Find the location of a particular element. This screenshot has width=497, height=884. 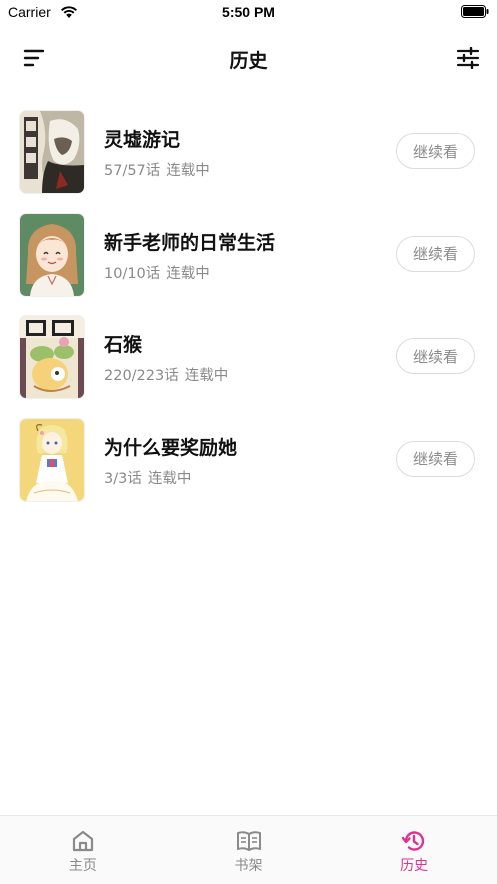

comic-title: 灵墟游记 is located at coordinates (142, 138).